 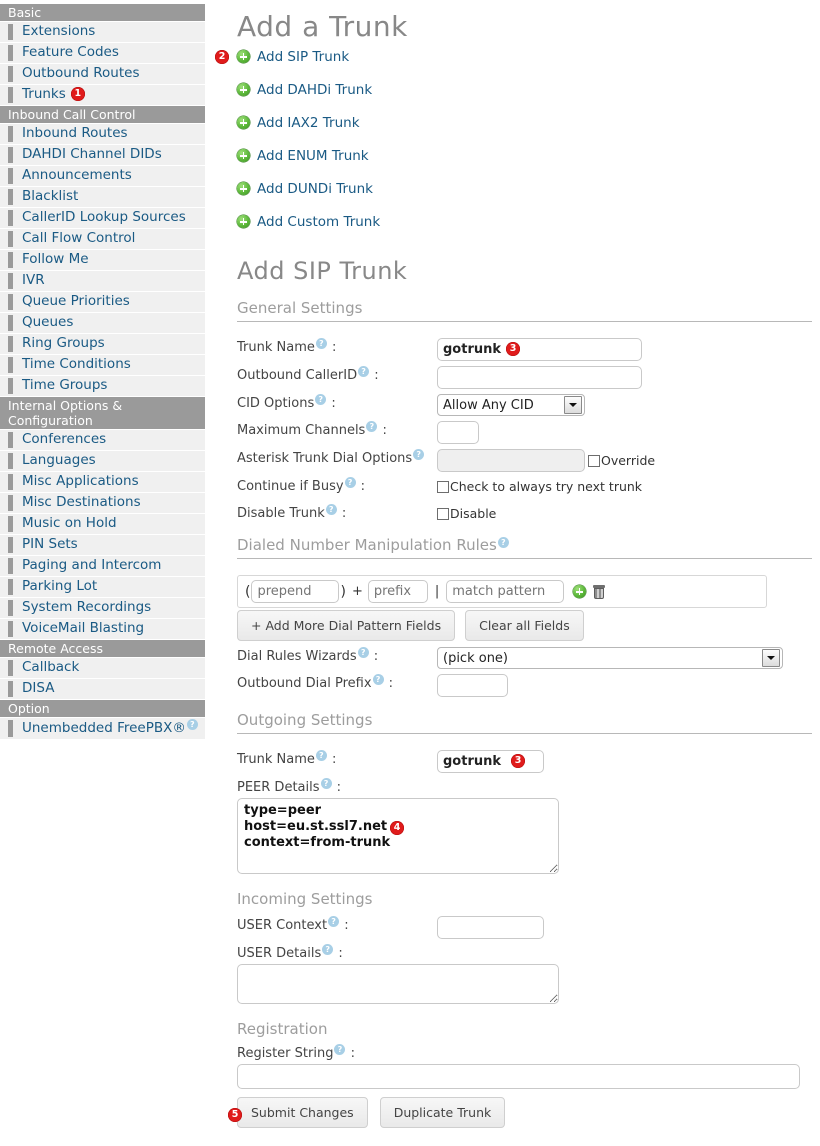 I want to click on sidebar-item-misc-destinations: Misc Destinations, so click(x=102, y=503).